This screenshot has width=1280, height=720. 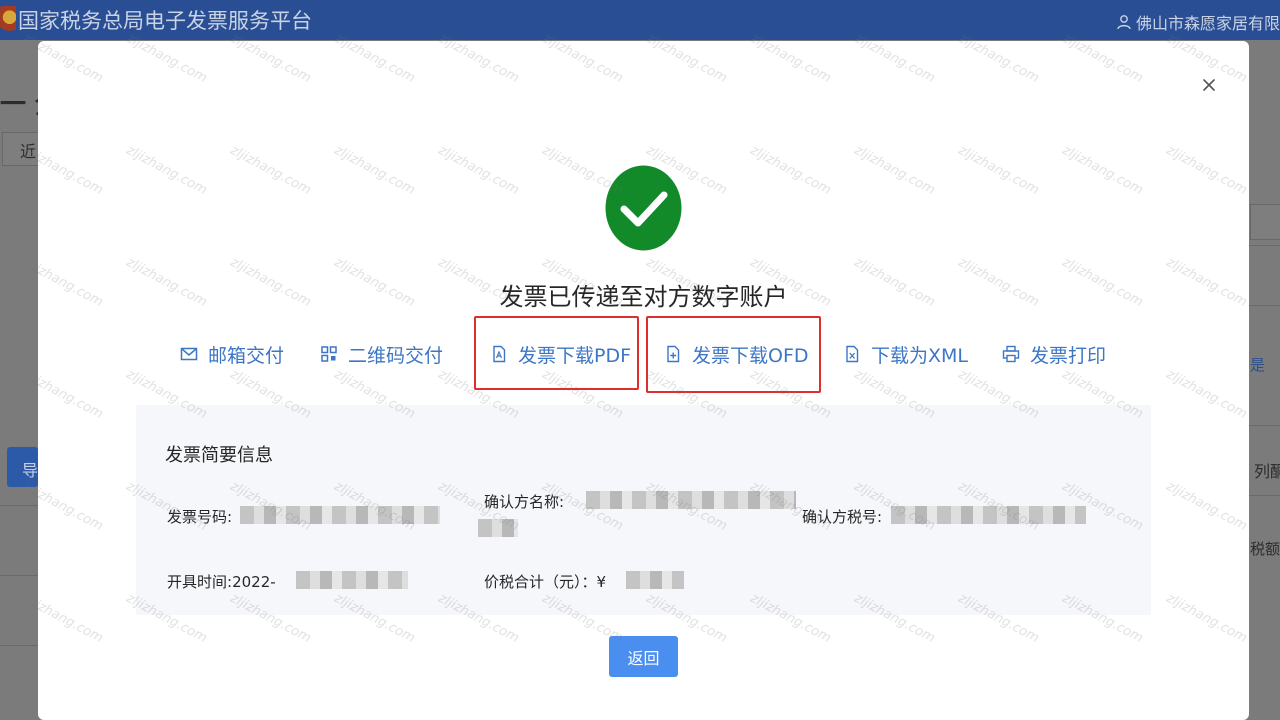 What do you see at coordinates (733, 354) in the screenshot?
I see `ofd-highlight-box` at bounding box center [733, 354].